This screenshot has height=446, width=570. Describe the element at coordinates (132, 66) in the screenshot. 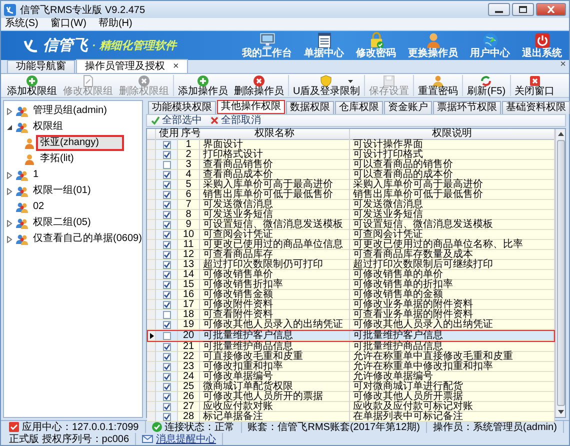

I see `tab: 操作员管理及授权 ×` at that location.